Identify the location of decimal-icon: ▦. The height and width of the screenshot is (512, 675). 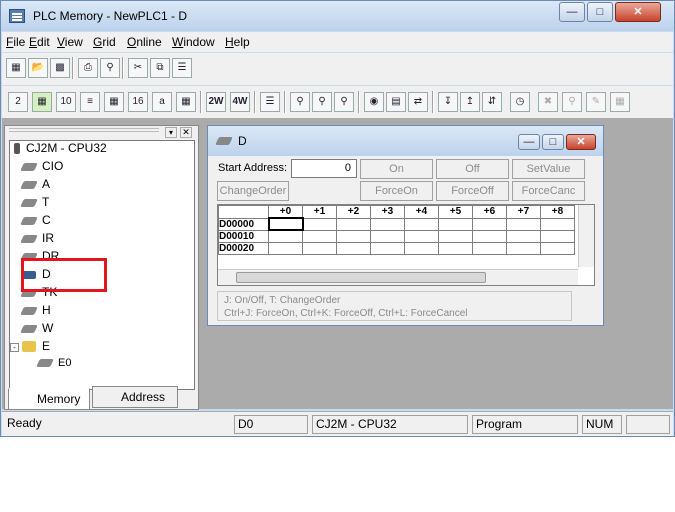
(42, 102).